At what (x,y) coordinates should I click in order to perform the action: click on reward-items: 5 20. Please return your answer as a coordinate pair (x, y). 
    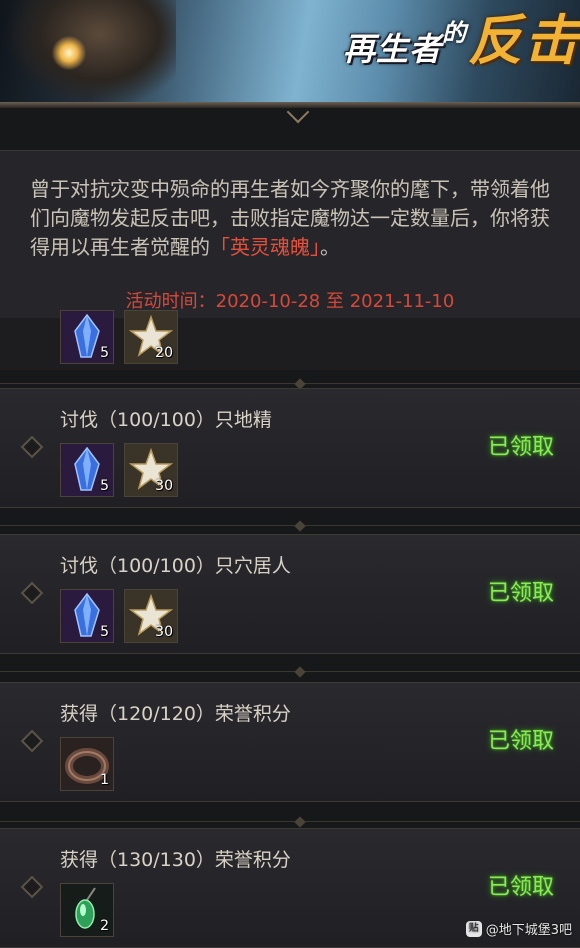
    Looking at the image, I should click on (119, 337).